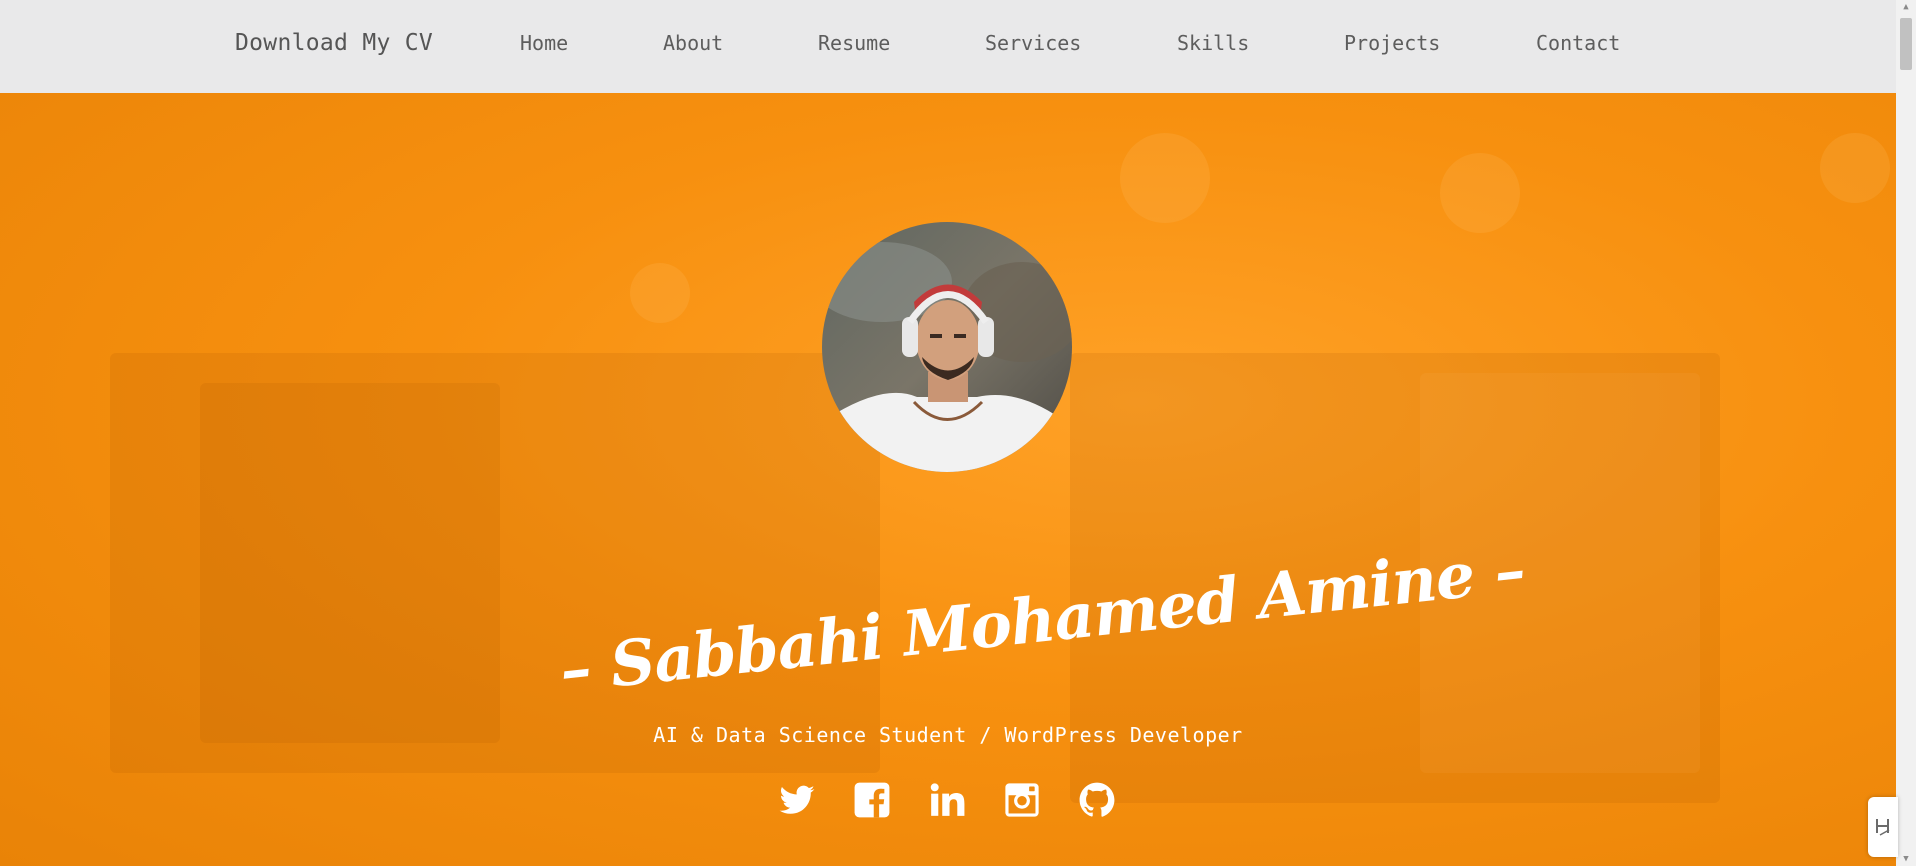 This screenshot has height=866, width=1916. I want to click on scroll-up-arrow: ▲, so click(1906, 7).